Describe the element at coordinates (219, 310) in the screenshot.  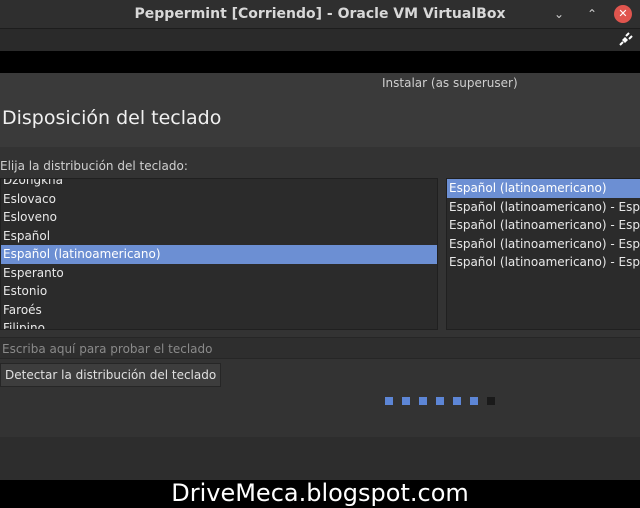
I see `list-item: Faroés` at that location.